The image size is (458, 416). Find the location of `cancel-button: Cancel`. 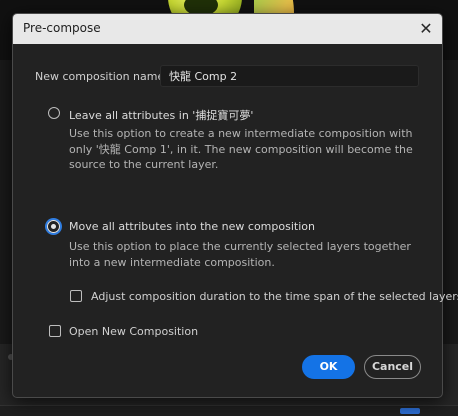

cancel-button: Cancel is located at coordinates (392, 367).